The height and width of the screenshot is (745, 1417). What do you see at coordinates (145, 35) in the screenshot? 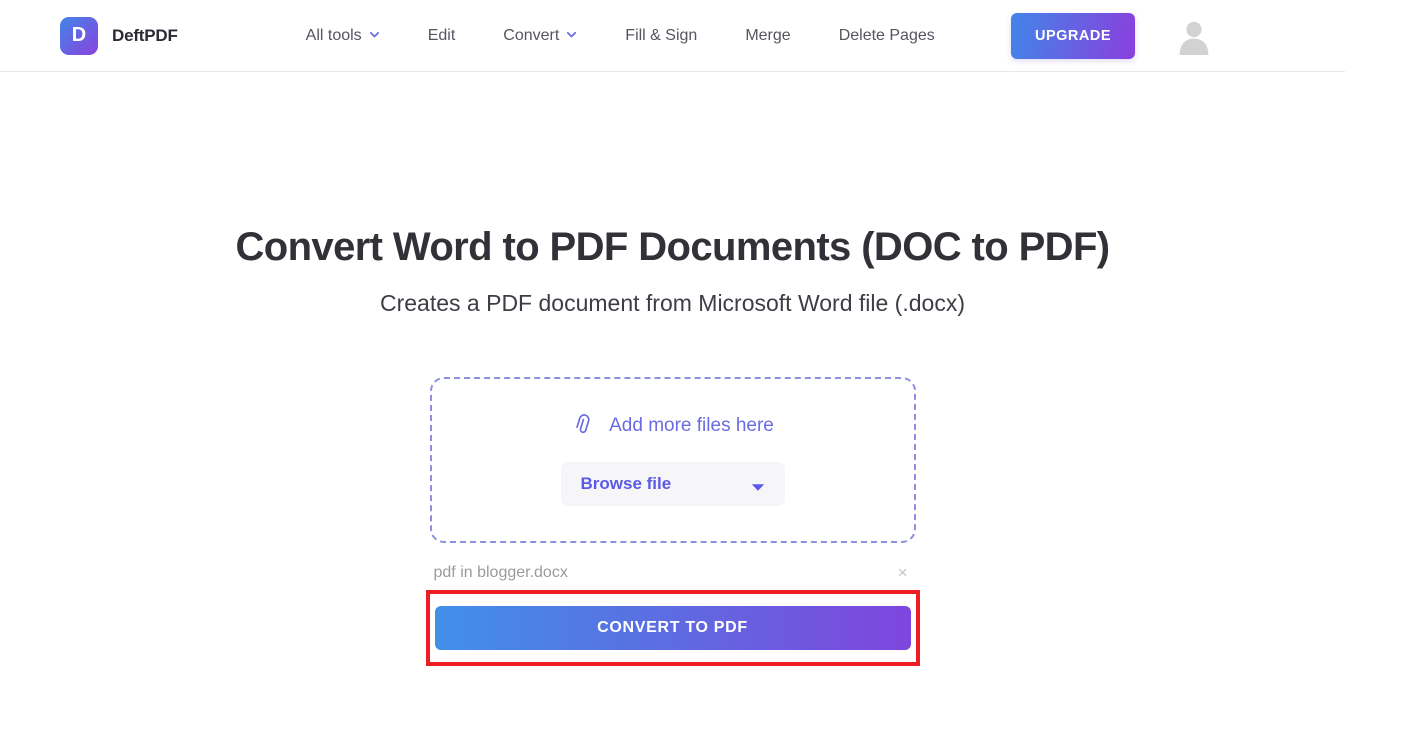
I see `brand-name: DeftPDF` at bounding box center [145, 35].